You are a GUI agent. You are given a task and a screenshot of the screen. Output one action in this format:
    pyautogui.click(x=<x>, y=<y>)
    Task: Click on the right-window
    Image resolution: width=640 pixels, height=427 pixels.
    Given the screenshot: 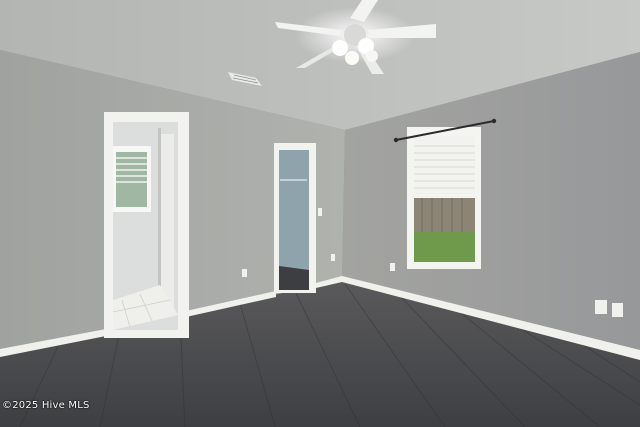 What is the action you would take?
    pyautogui.click(x=444, y=198)
    